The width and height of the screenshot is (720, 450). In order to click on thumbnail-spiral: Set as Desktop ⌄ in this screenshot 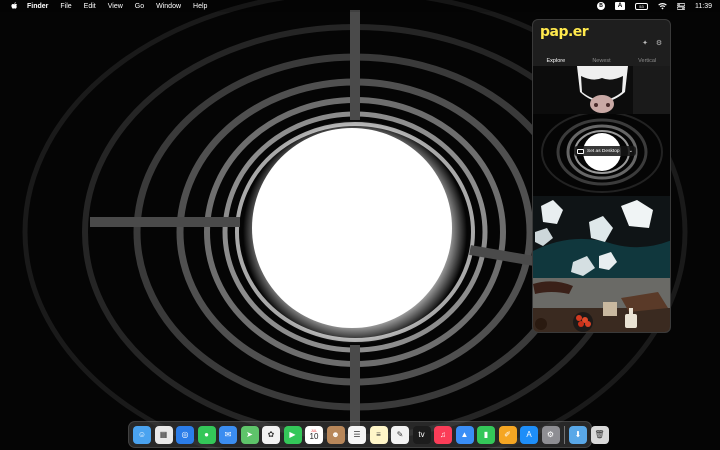, I will do `click(601, 155)`.